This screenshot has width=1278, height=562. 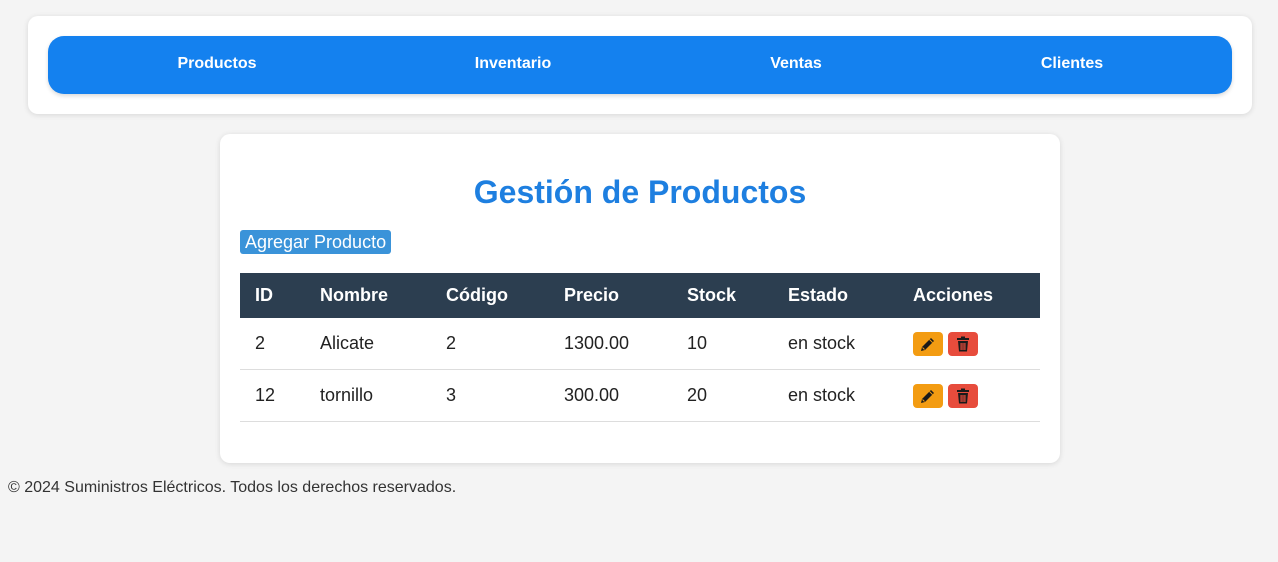 What do you see at coordinates (490, 295) in the screenshot?
I see `header-codigo: Código` at bounding box center [490, 295].